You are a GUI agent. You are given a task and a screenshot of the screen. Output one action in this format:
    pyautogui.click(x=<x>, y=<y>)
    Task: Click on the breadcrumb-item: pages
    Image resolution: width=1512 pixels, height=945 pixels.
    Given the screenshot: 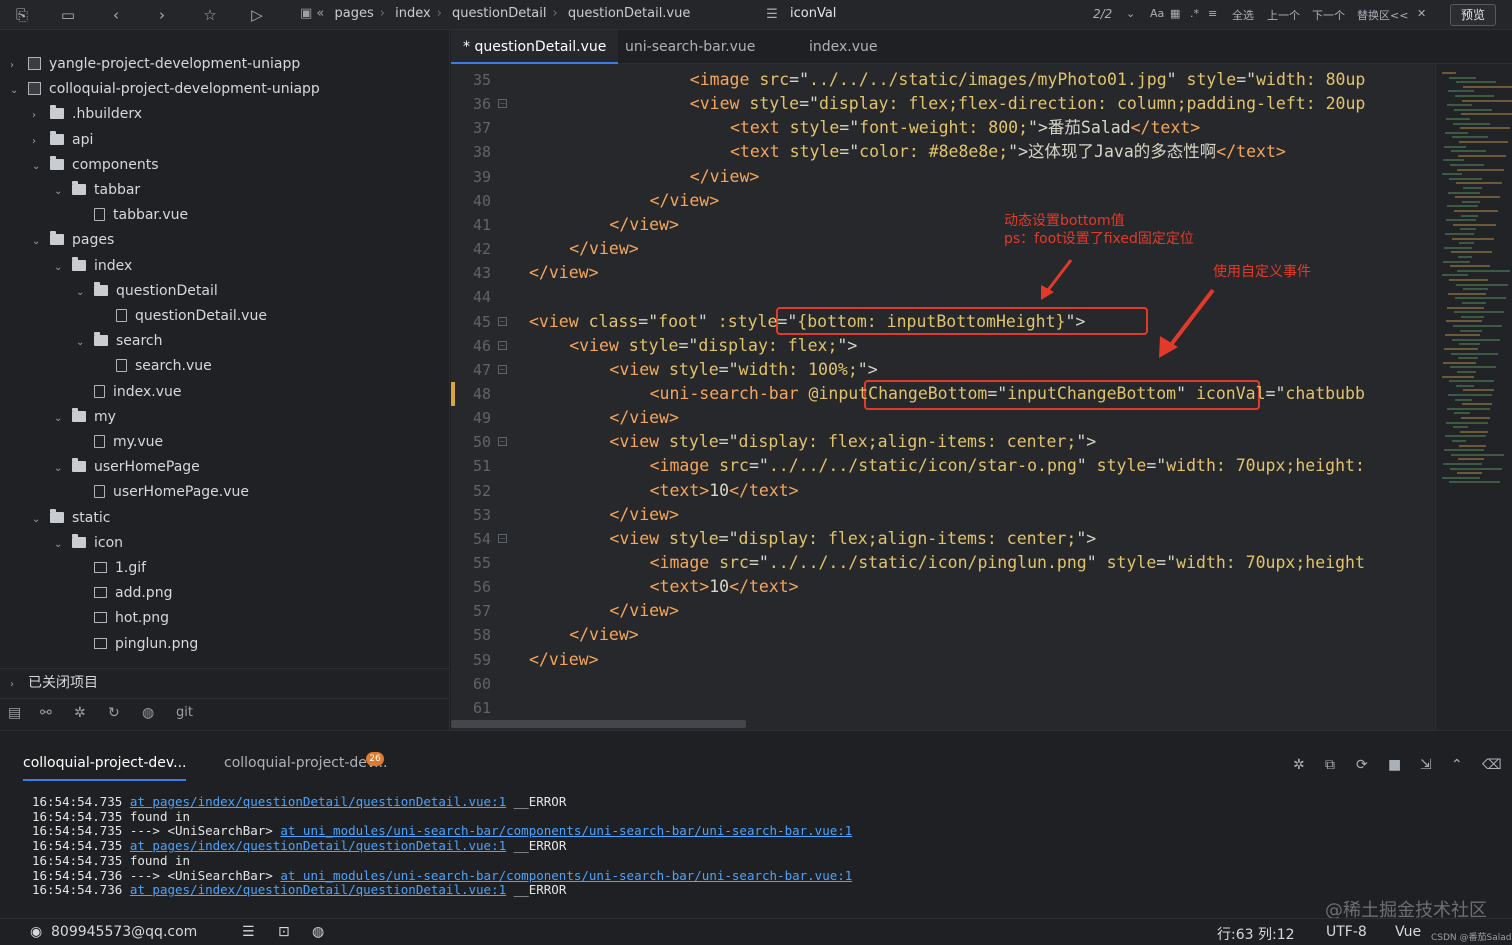 What is the action you would take?
    pyautogui.click(x=354, y=13)
    